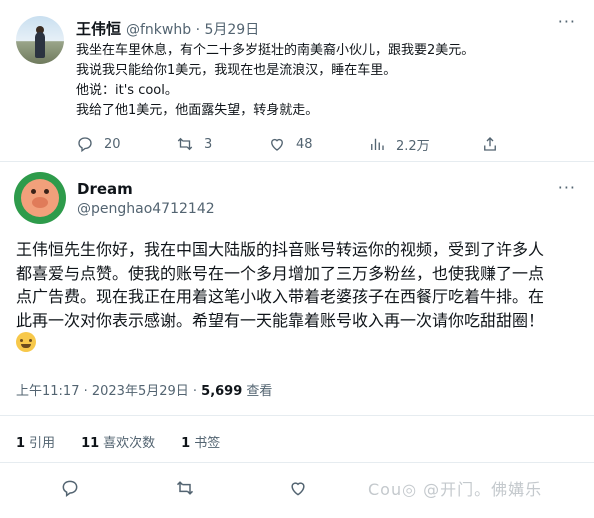  I want to click on share-icon, so click(490, 144).